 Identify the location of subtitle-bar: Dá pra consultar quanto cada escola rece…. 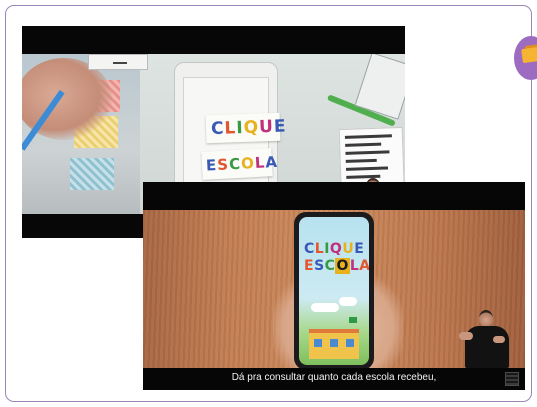
(334, 379).